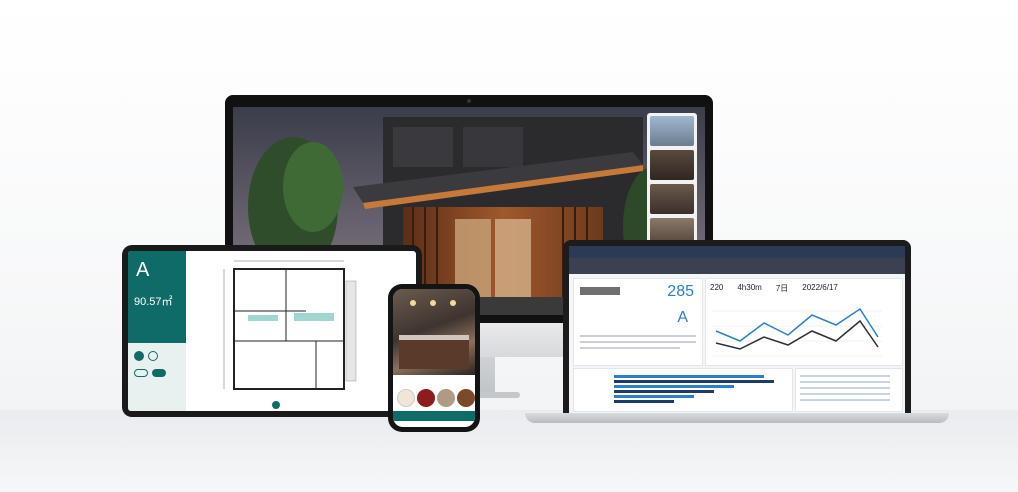 Image resolution: width=1018 pixels, height=492 pixels. What do you see at coordinates (737, 266) in the screenshot?
I see `dashboard-subheader` at bounding box center [737, 266].